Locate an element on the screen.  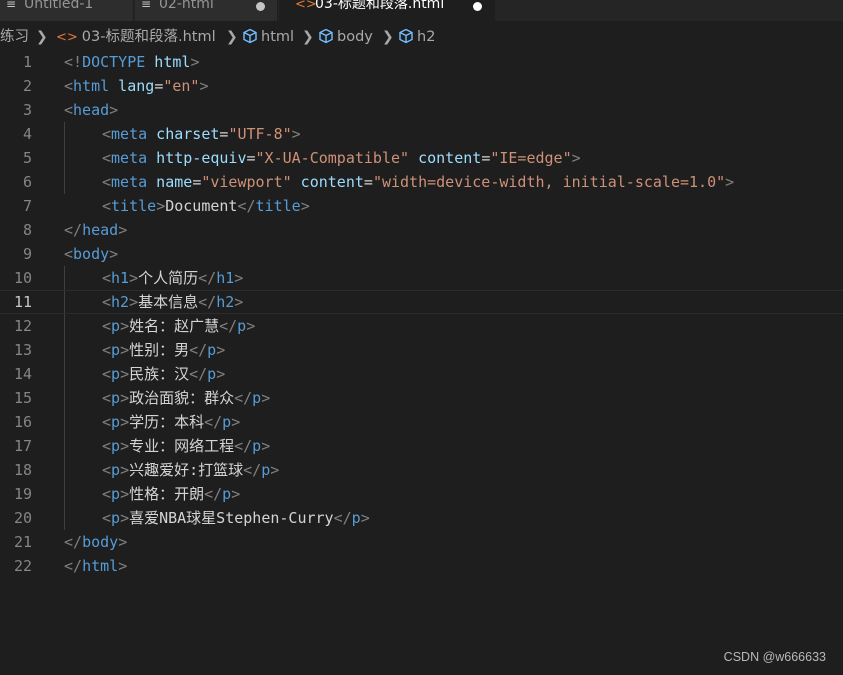
tab-bar: ≡ Untitled-1 ≡ 02-html <>03-标题和段落.html is located at coordinates (421, 10).